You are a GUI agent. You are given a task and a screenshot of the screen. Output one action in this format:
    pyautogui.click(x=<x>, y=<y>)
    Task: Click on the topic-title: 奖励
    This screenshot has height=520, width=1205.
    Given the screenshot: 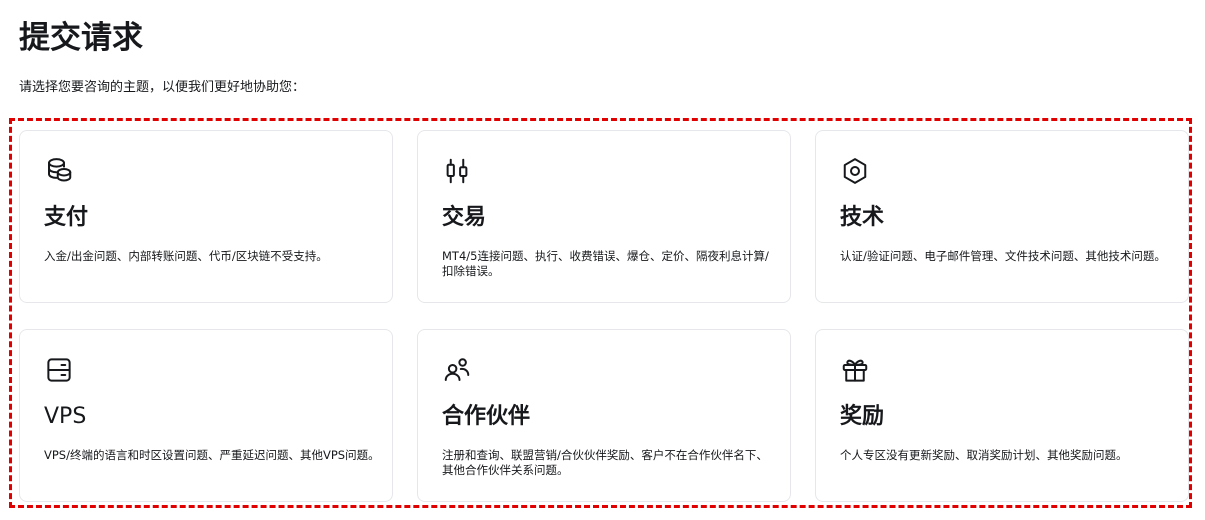 What is the action you would take?
    pyautogui.click(x=862, y=416)
    